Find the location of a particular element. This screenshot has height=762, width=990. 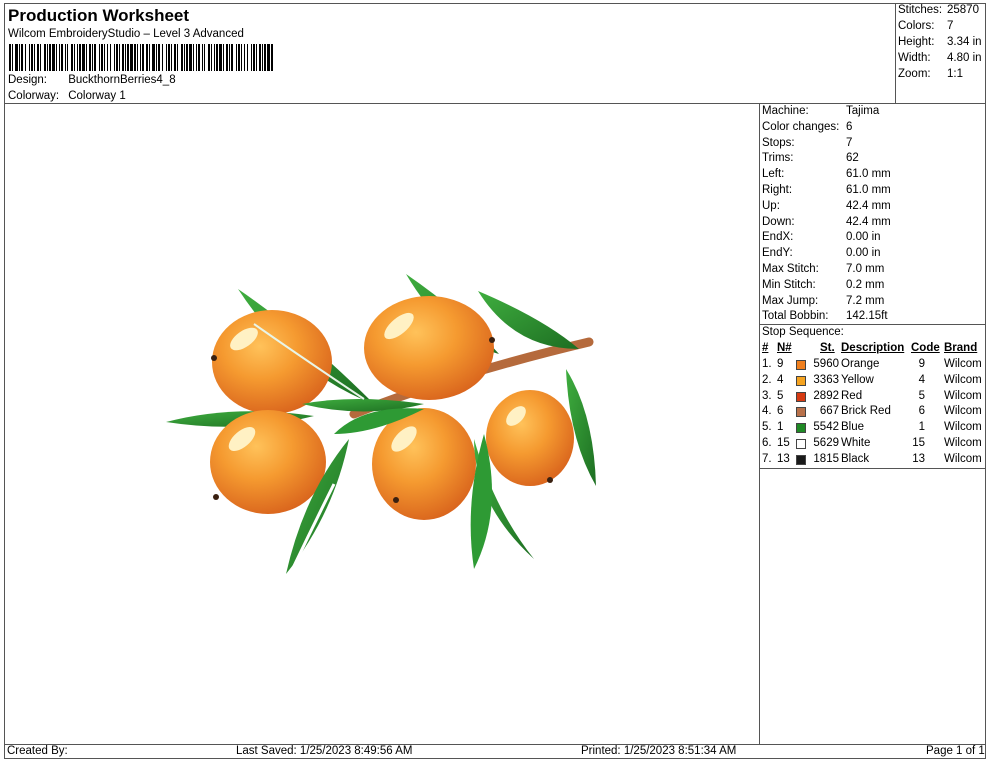

stat-value: 0.00 in is located at coordinates (863, 237).